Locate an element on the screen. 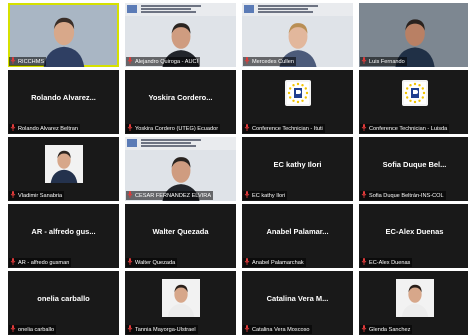 The width and height of the screenshot is (468, 336). participant-tile: Conference Technician - Luisda is located at coordinates (413, 102).